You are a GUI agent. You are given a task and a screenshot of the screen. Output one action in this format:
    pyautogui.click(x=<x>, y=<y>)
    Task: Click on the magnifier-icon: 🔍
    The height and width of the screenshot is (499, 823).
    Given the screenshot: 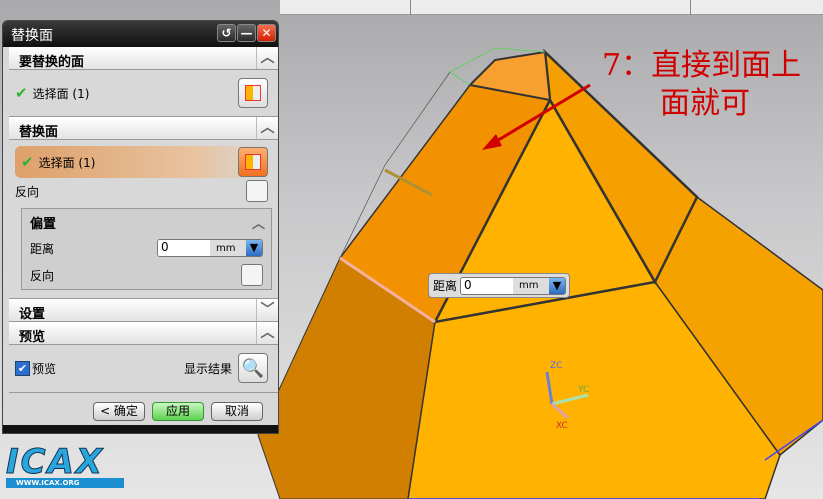 What is the action you would take?
    pyautogui.click(x=253, y=368)
    